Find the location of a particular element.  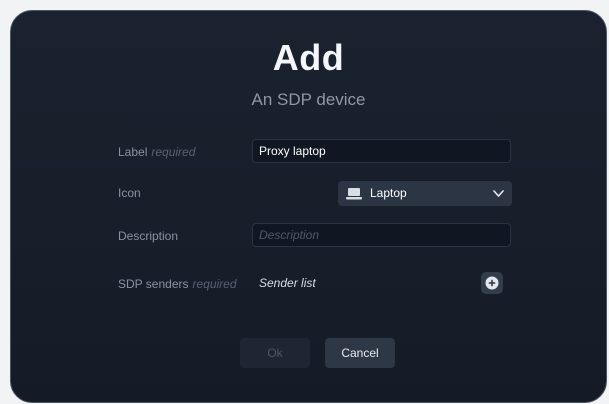

chevron-down-icon is located at coordinates (498, 193).